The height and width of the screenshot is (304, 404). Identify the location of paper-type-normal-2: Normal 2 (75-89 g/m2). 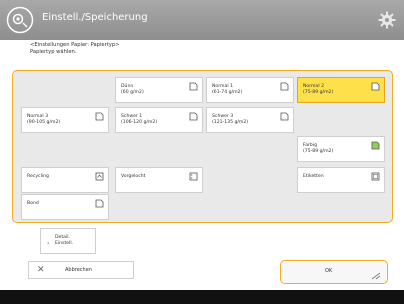
(341, 90).